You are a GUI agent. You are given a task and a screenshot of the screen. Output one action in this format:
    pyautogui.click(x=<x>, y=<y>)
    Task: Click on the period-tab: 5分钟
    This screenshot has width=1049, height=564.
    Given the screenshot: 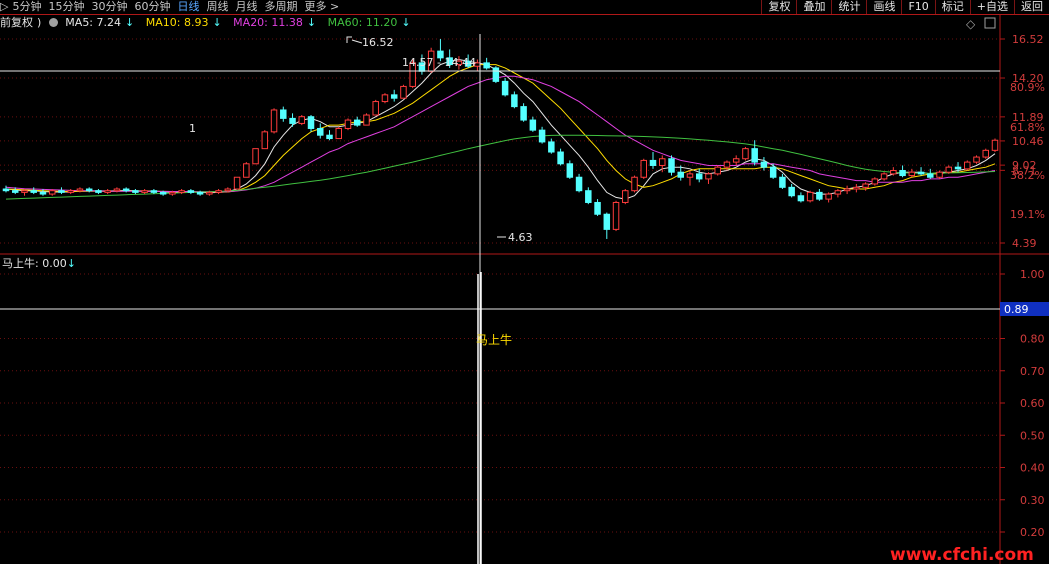 What is the action you would take?
    pyautogui.click(x=26, y=7)
    